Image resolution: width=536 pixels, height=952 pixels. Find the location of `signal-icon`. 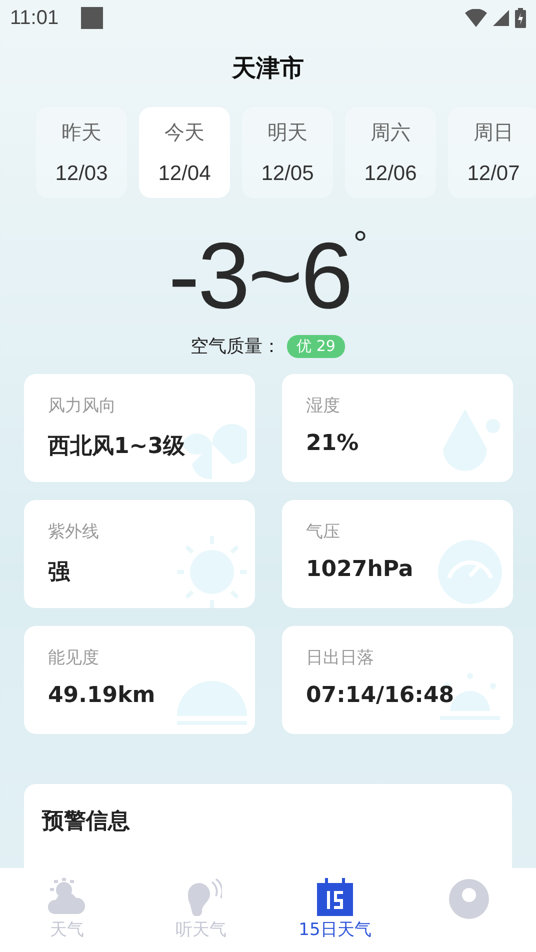

signal-icon is located at coordinates (501, 18).